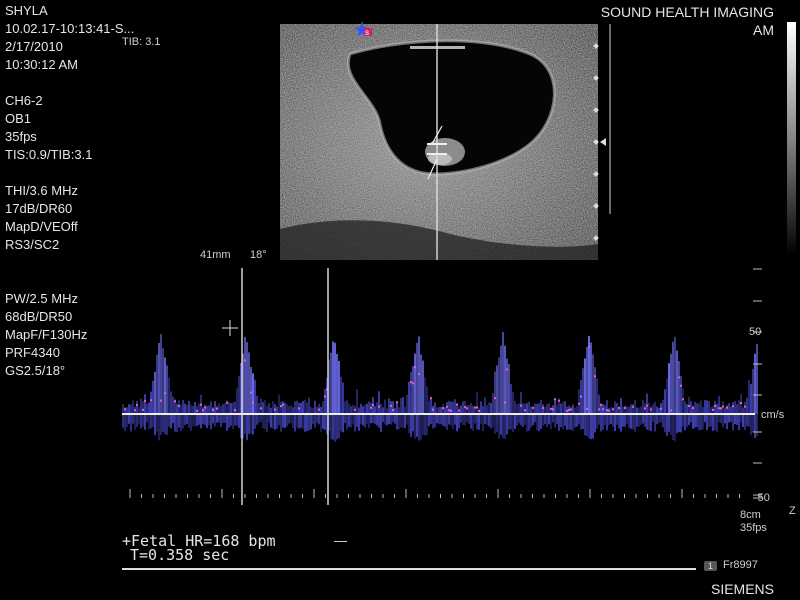  What do you see at coordinates (602, 132) in the screenshot?
I see `depth-markers` at bounding box center [602, 132].